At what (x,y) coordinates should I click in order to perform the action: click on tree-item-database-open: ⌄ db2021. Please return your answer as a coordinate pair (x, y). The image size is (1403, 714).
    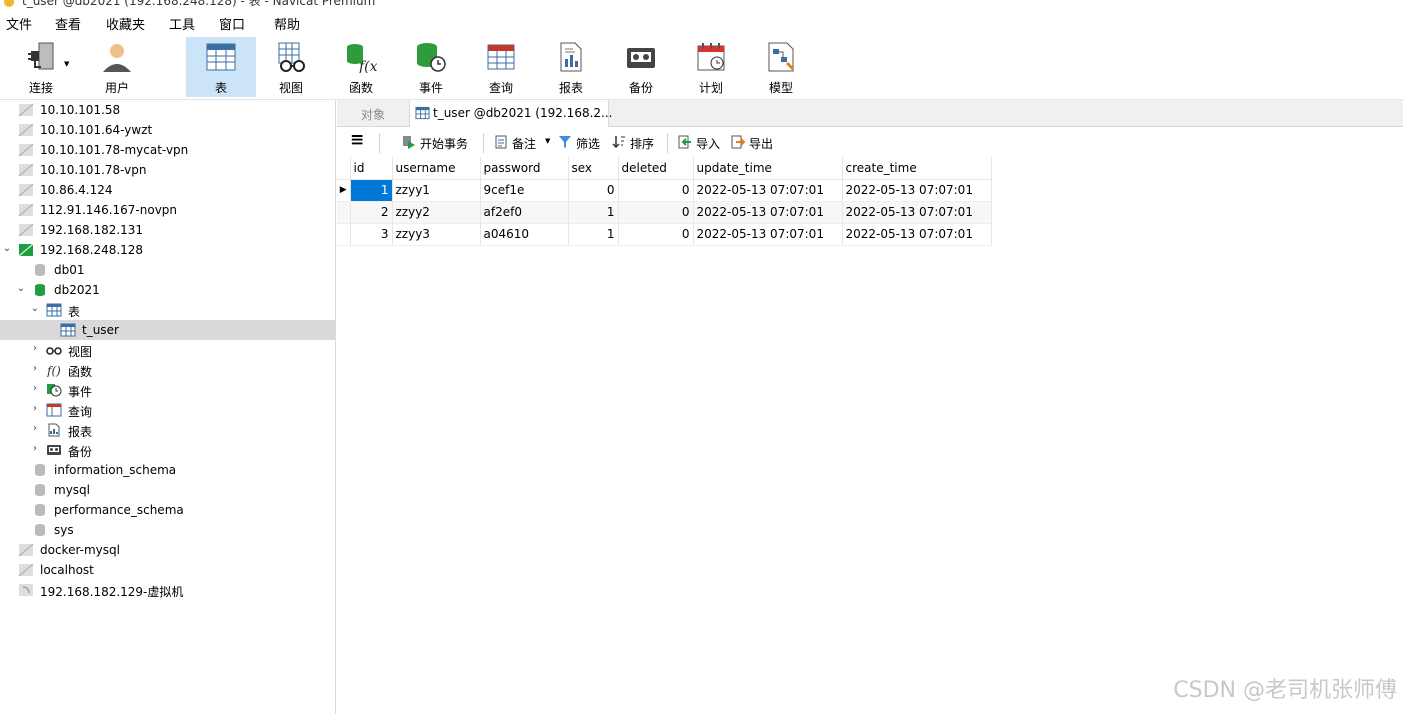
    Looking at the image, I should click on (167, 290).